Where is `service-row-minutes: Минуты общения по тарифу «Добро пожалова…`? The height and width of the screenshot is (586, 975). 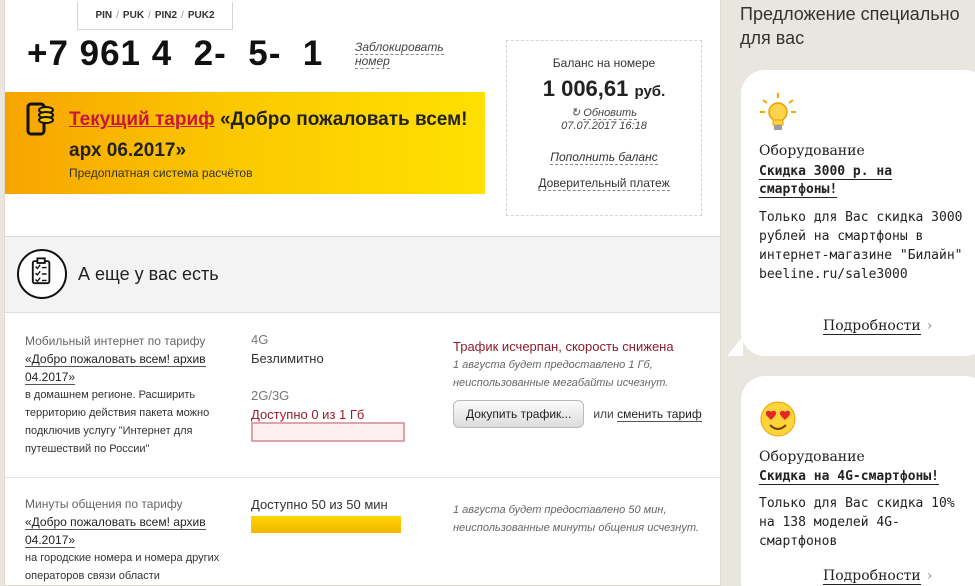
service-row-minutes: Минуты общения по тарифу «Добро пожалова… is located at coordinates (362, 532).